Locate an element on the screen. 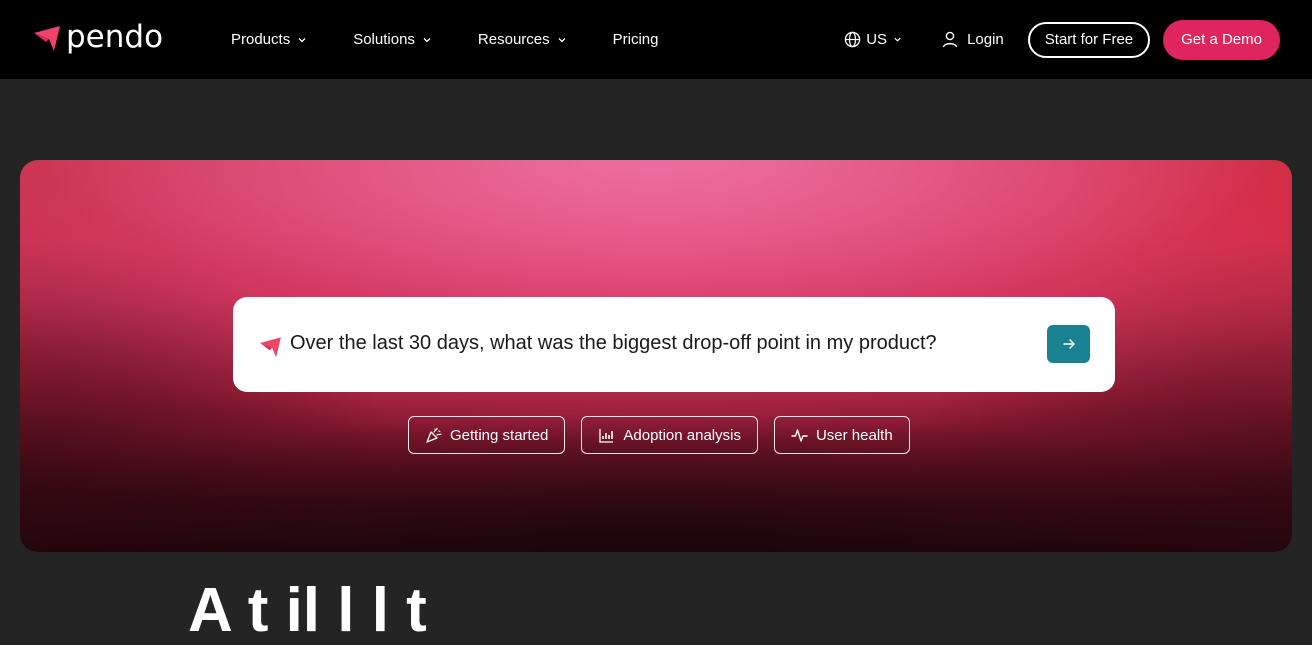 Image resolution: width=1312 pixels, height=645 pixels. arrow-right-icon is located at coordinates (1068, 344).